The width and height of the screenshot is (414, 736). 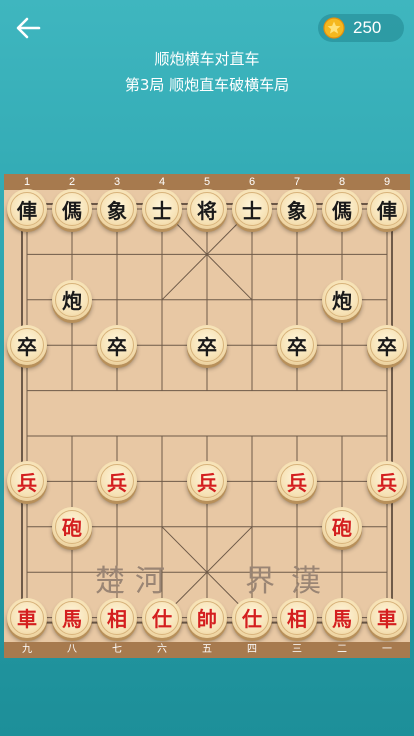 I want to click on coin-balance: 250, so click(x=361, y=28).